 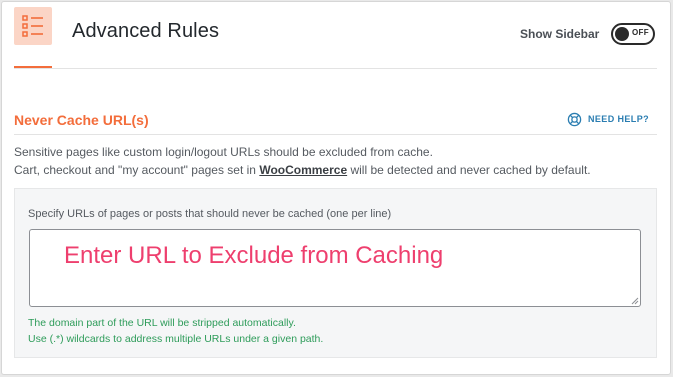 I want to click on toggle-state-text: OFF, so click(x=640, y=32).